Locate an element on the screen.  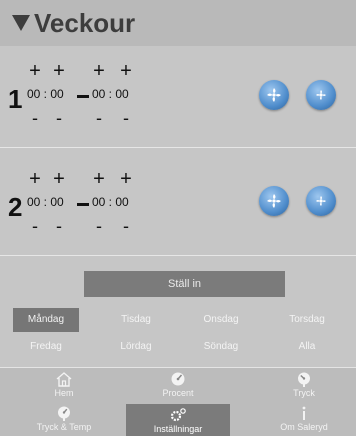
nav-settings-label: Inställningar is located at coordinates (178, 429).